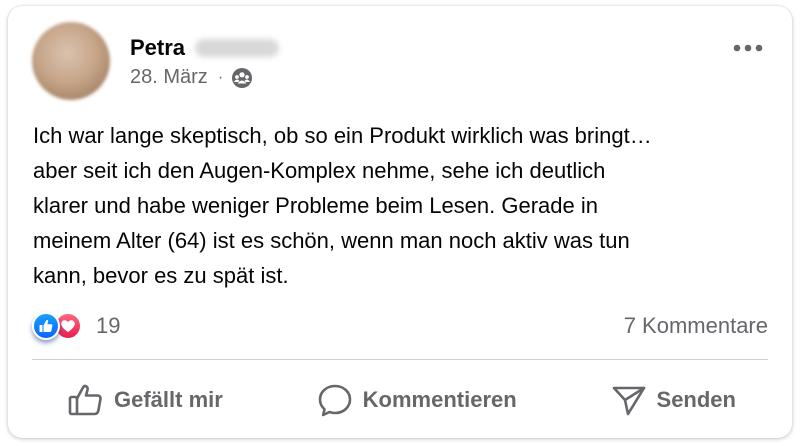  Describe the element at coordinates (439, 399) in the screenshot. I see `comment-button-label: Kommentieren` at that location.